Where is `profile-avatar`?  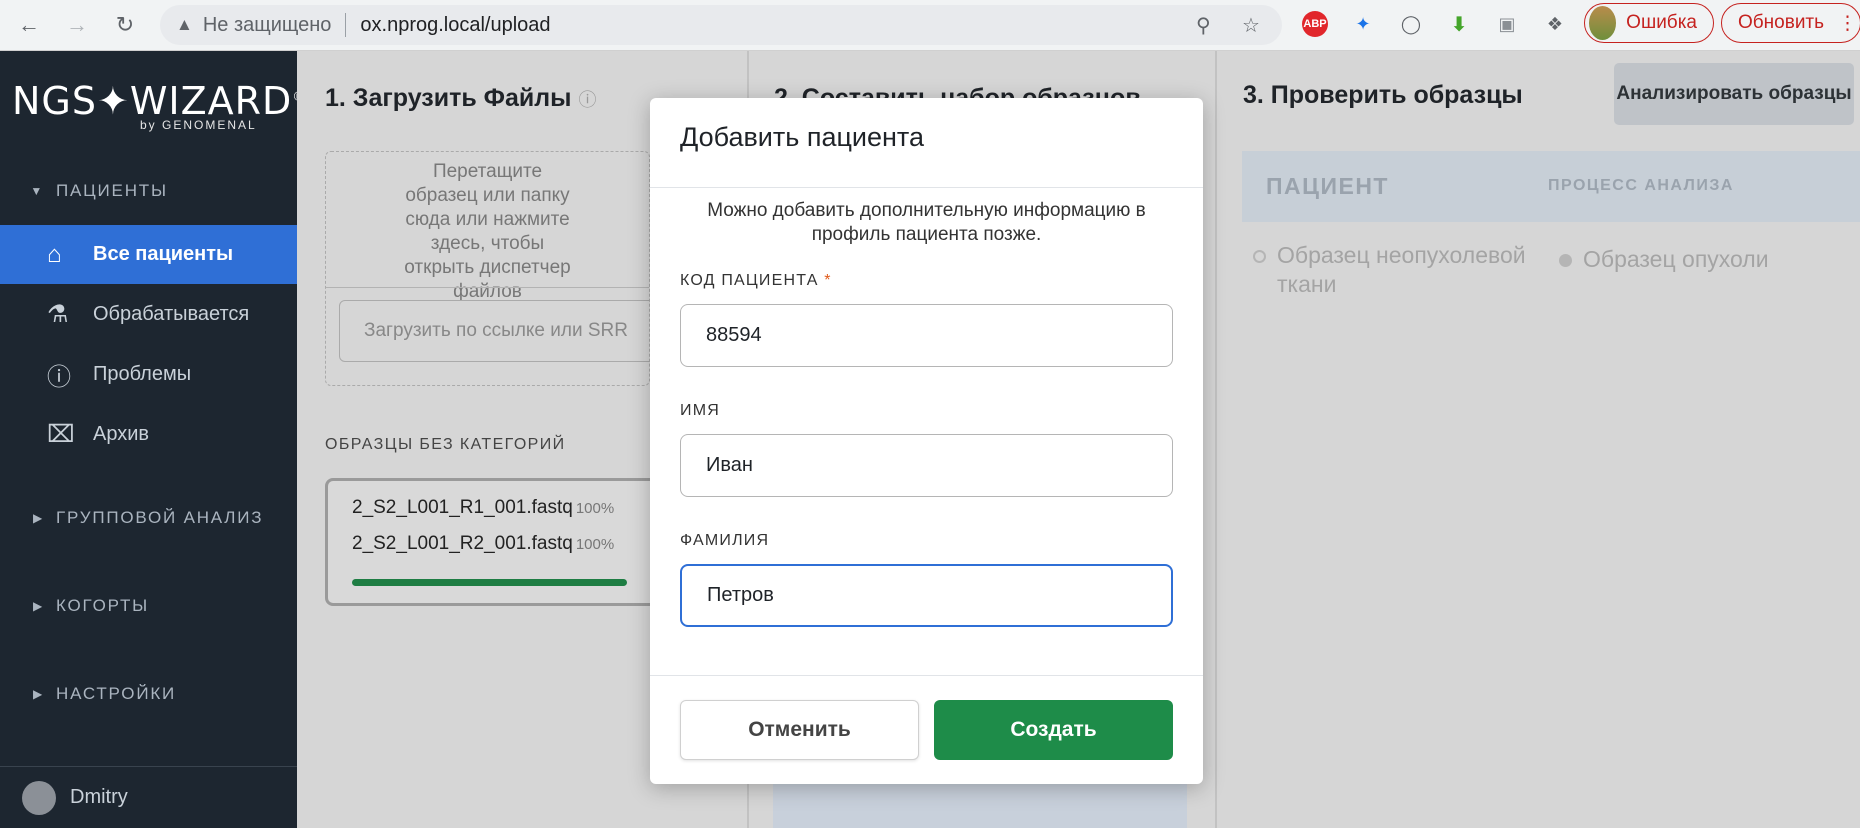 profile-avatar is located at coordinates (1603, 23).